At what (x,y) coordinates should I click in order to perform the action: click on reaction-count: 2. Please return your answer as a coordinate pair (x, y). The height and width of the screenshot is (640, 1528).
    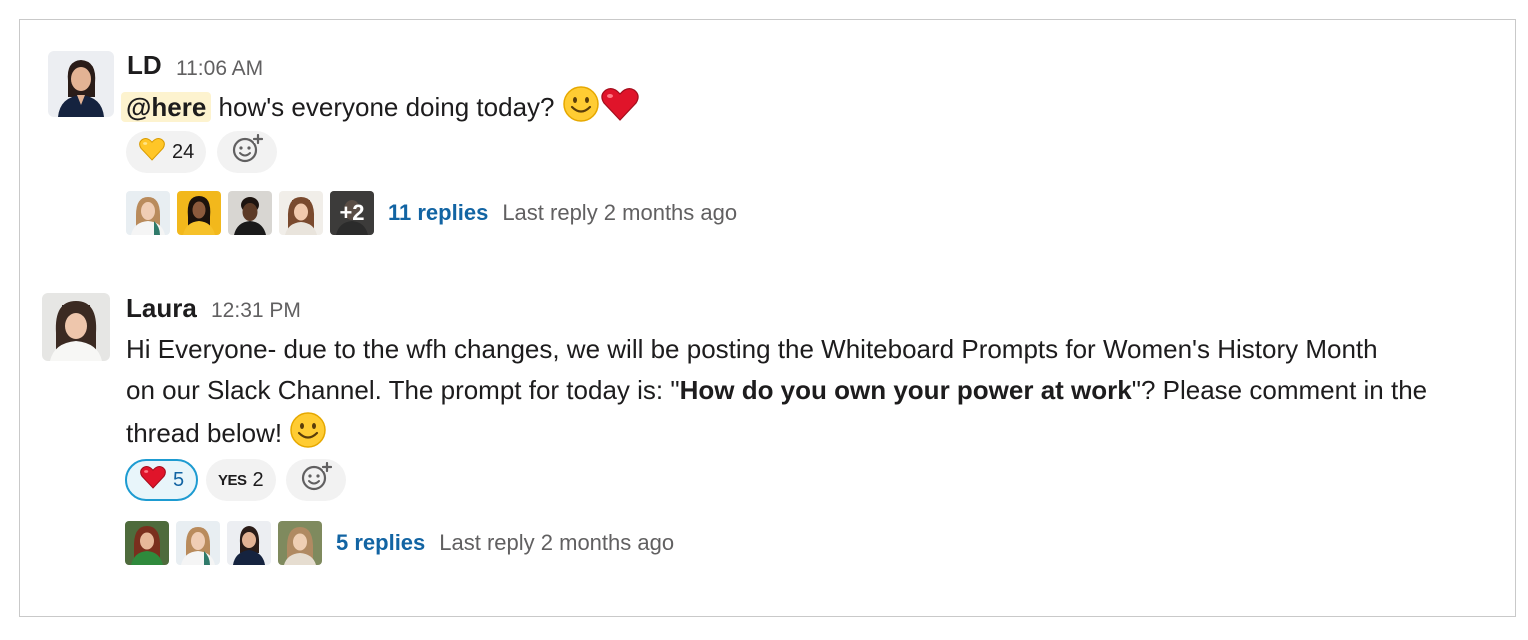
    Looking at the image, I should click on (258, 479).